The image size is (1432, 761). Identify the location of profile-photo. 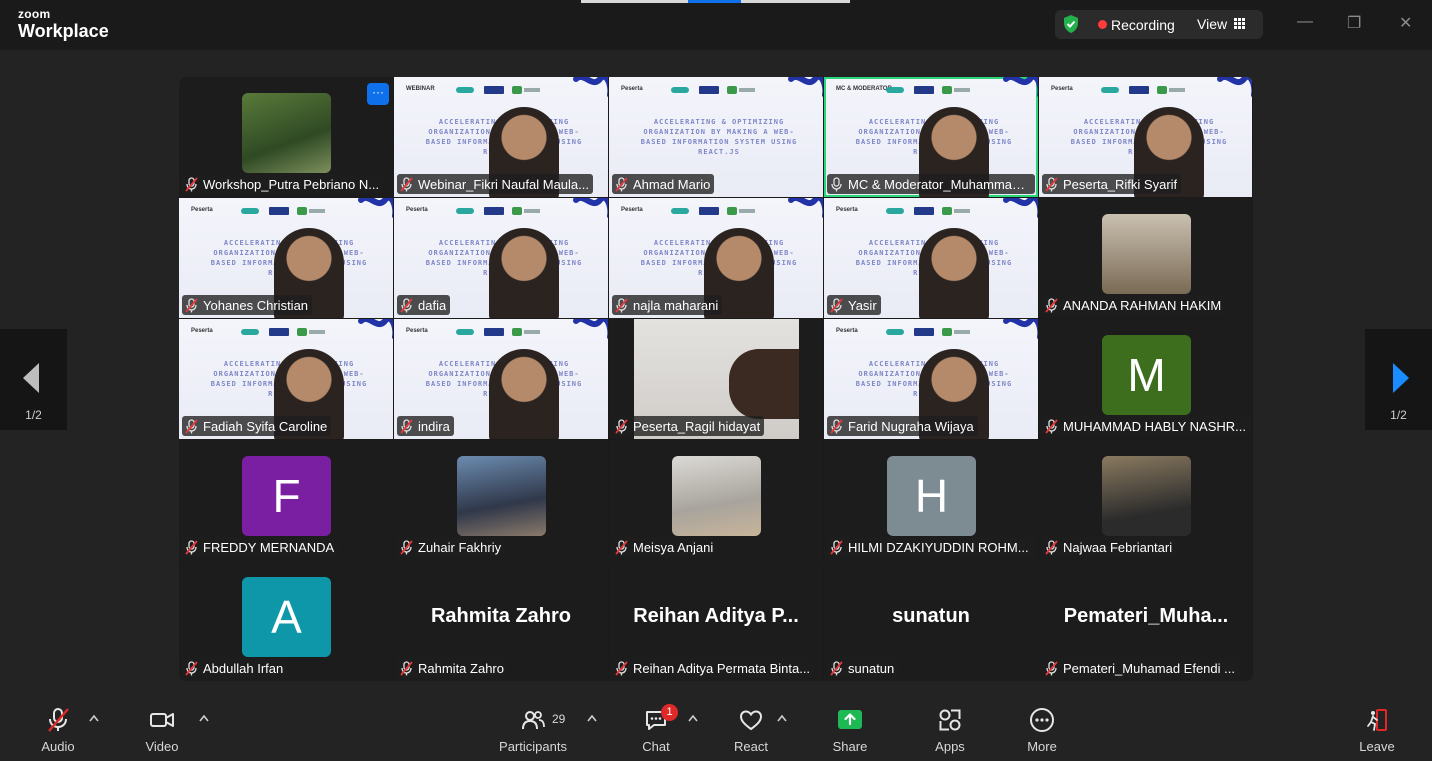
(286, 133).